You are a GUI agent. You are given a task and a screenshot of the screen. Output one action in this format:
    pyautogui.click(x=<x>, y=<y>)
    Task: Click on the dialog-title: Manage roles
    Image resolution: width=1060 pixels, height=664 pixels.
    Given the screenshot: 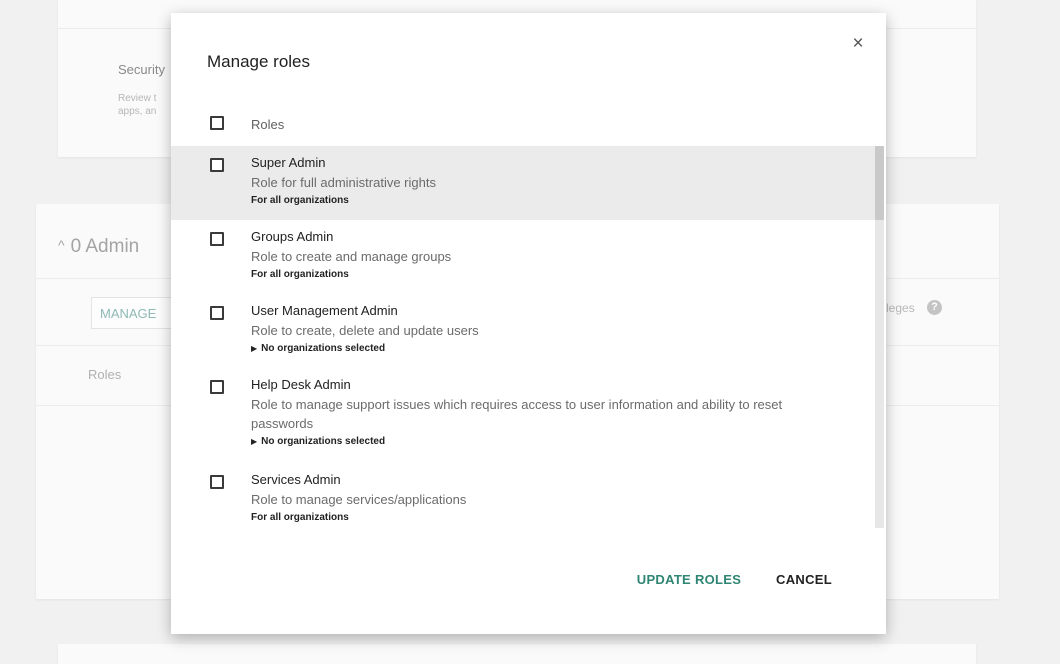 What is the action you would take?
    pyautogui.click(x=259, y=61)
    